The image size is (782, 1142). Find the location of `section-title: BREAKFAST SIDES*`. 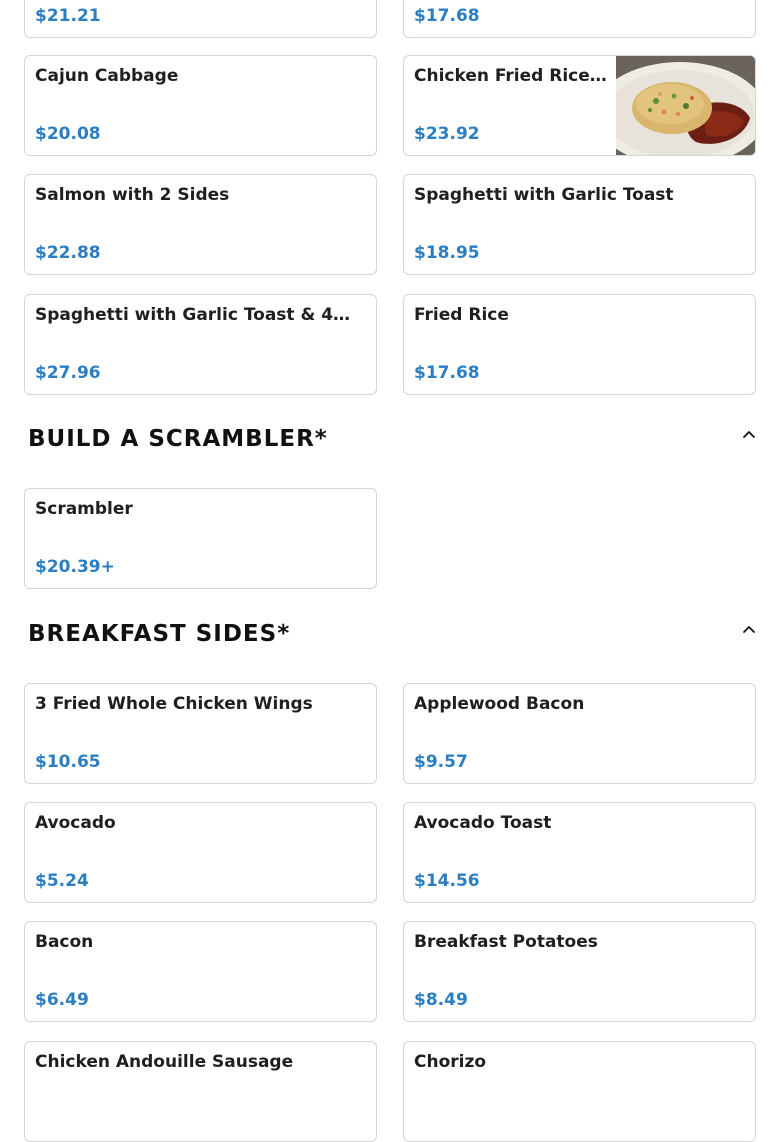

section-title: BREAKFAST SIDES* is located at coordinates (159, 634).